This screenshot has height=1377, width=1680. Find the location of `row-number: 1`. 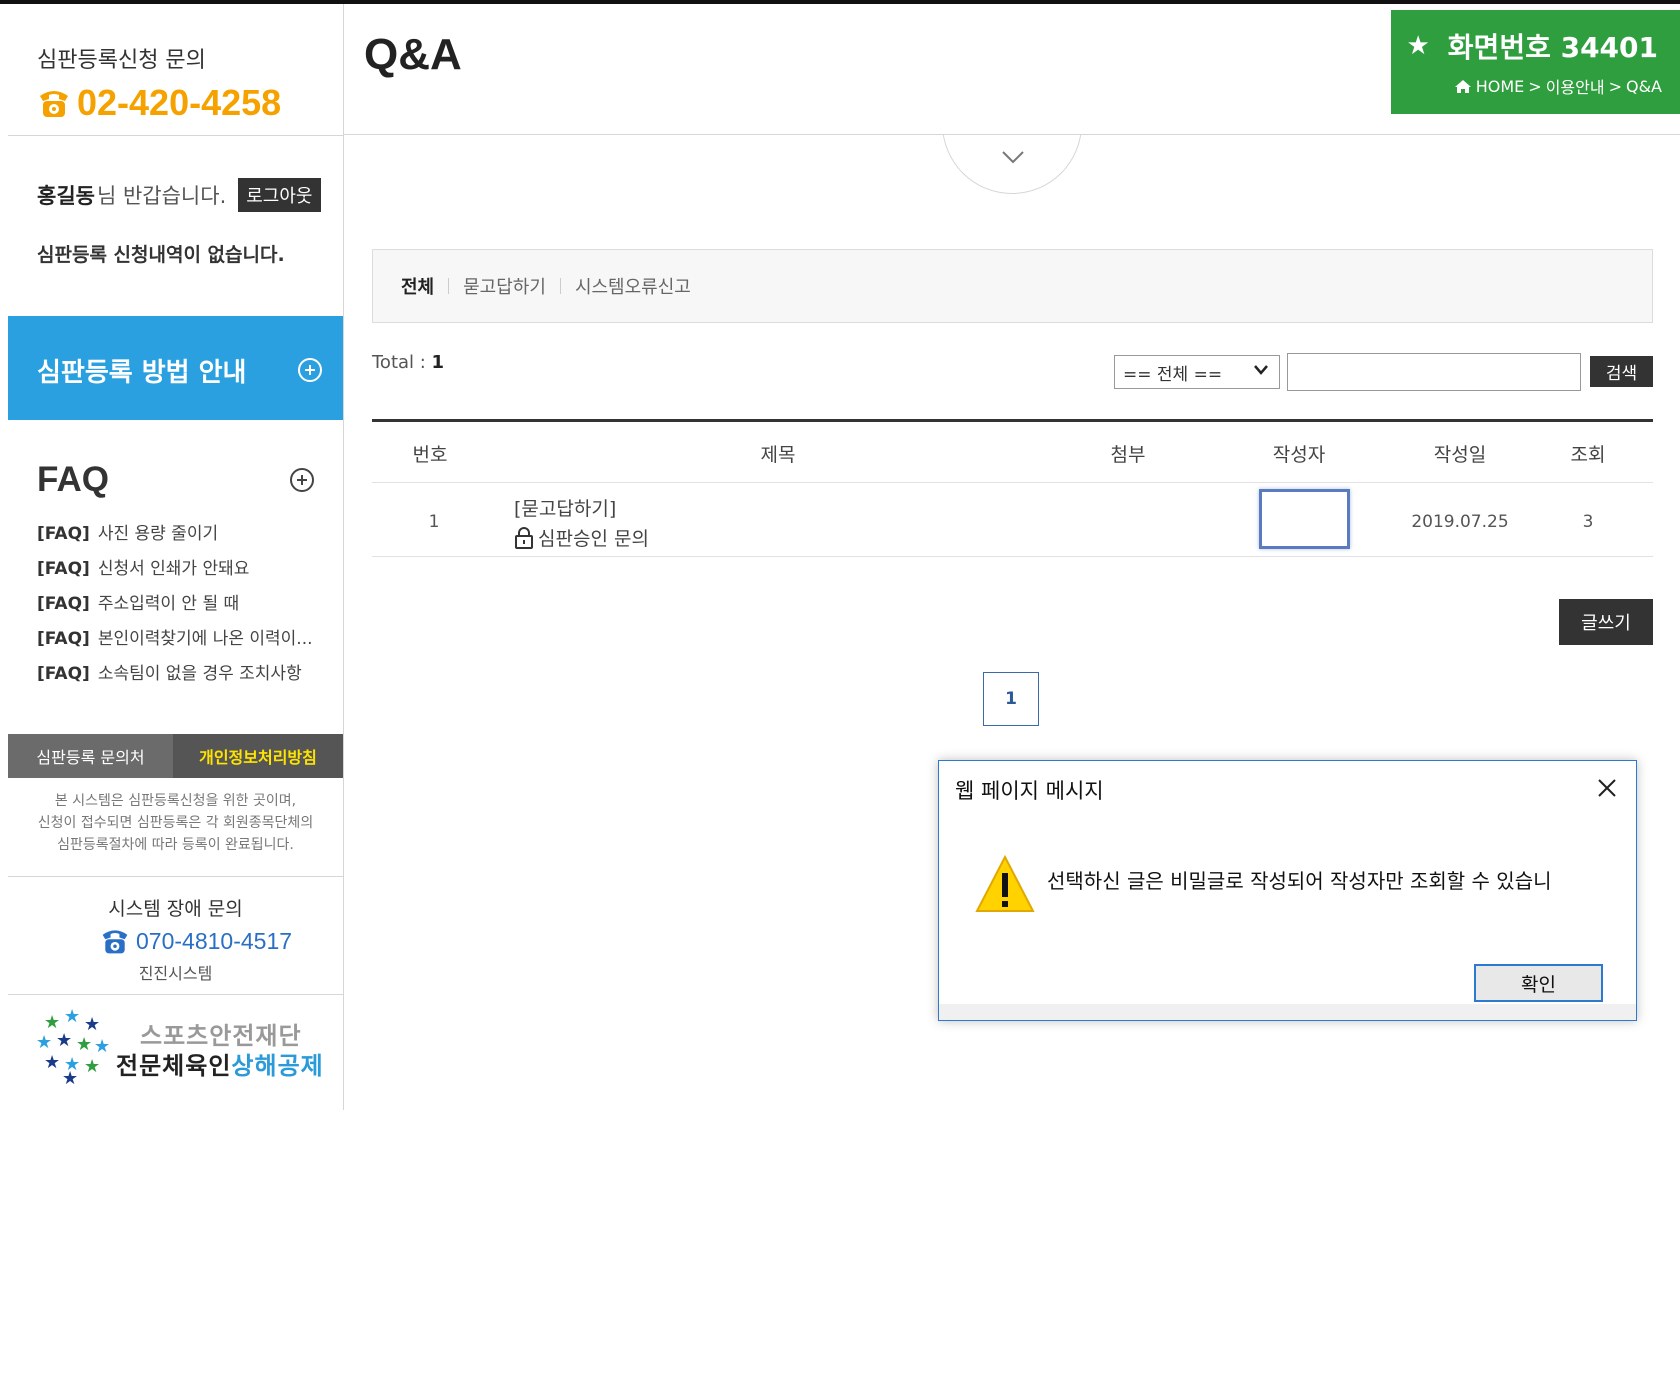

row-number: 1 is located at coordinates (434, 522).